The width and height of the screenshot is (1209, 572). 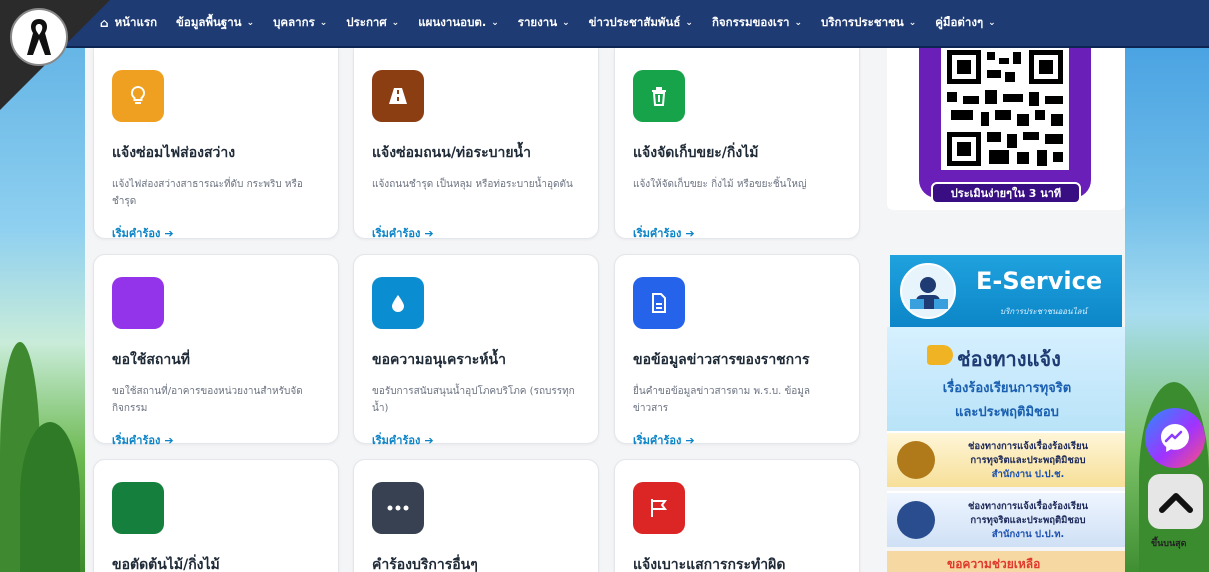 What do you see at coordinates (959, 22) in the screenshot?
I see `nav-item-label: คู่มือต่างๆ` at bounding box center [959, 22].